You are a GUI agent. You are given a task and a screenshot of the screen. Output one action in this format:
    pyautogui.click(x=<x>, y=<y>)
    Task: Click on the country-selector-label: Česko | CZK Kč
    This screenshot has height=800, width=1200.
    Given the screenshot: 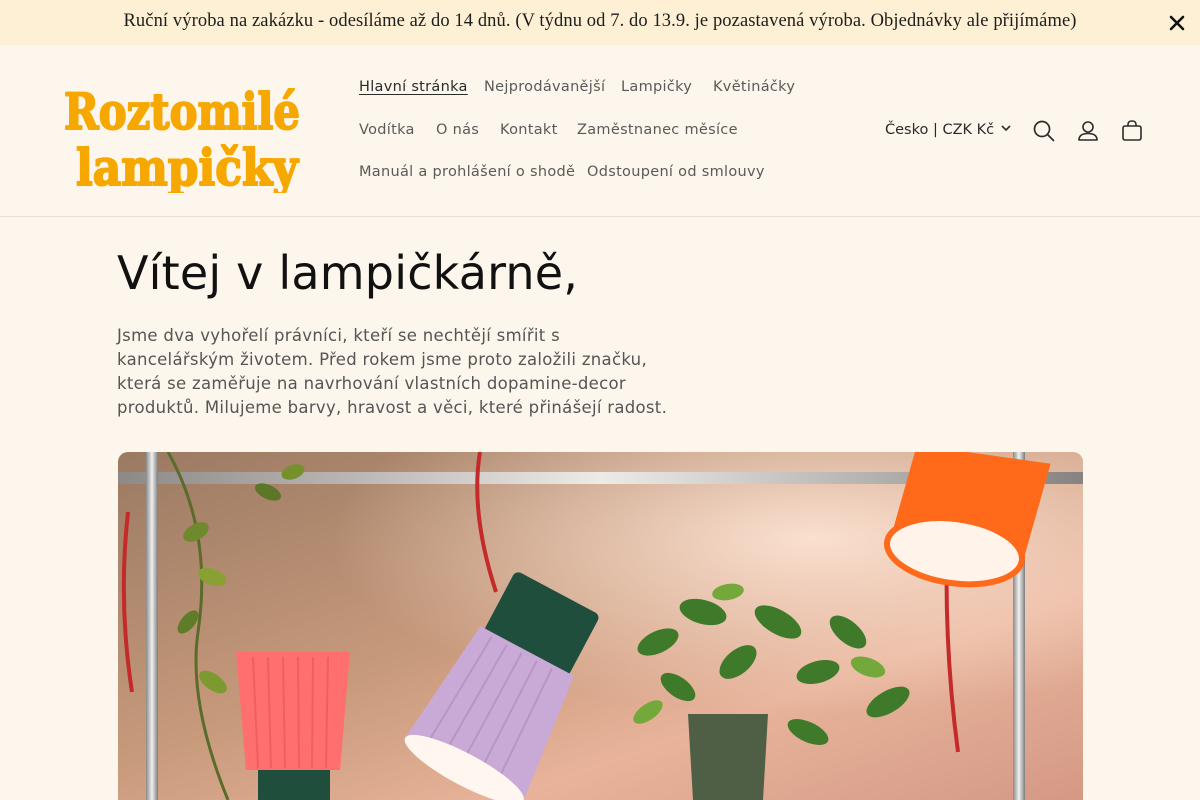 What is the action you would take?
    pyautogui.click(x=940, y=130)
    